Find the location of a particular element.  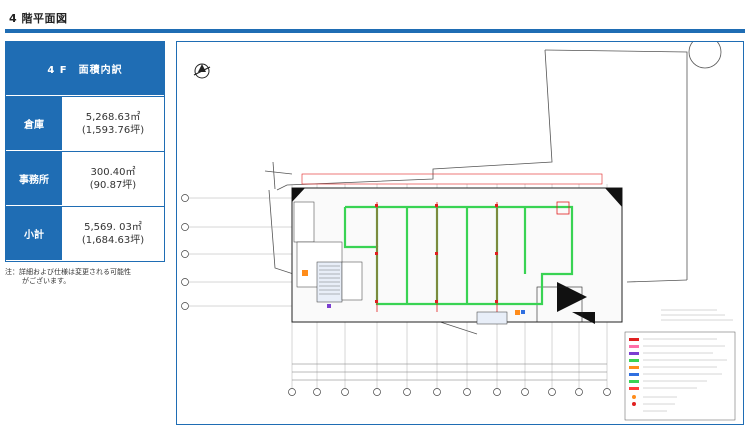

area-table-header: 4 F 面積内訳 is located at coordinates (85, 69).